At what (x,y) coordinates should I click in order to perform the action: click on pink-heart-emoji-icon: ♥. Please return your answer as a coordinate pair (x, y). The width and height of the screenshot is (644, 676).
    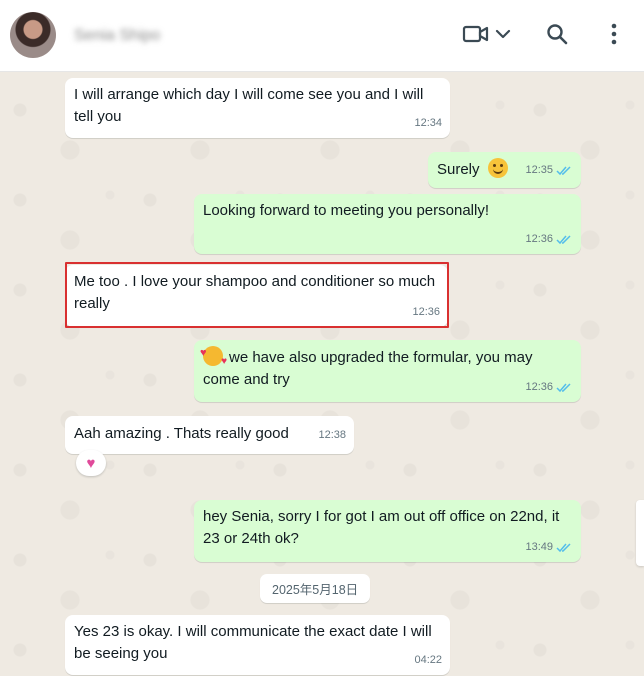
    Looking at the image, I should click on (91, 463).